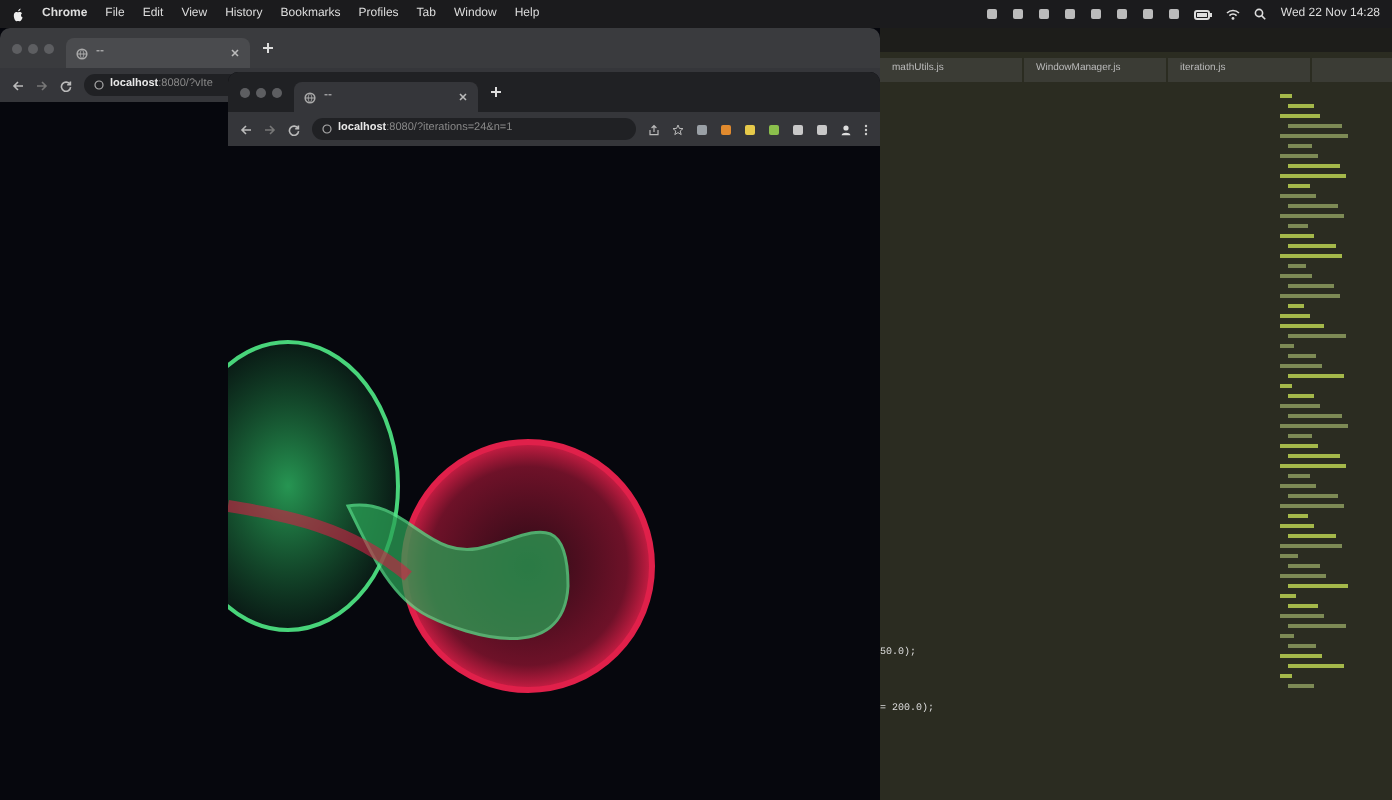 This screenshot has width=1392, height=800. Describe the element at coordinates (1233, 14) in the screenshot. I see `wifi-icon` at that location.